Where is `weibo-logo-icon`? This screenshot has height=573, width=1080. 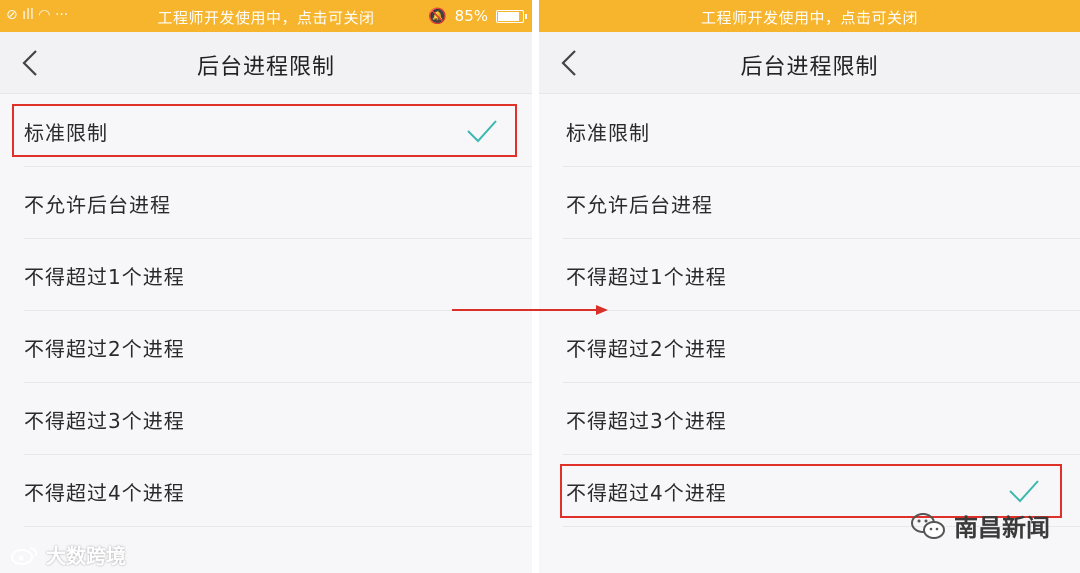 weibo-logo-icon is located at coordinates (24, 555).